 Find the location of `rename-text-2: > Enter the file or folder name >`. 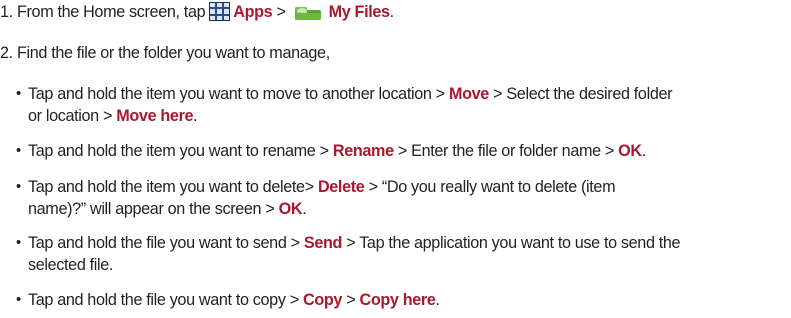

rename-text-2: > Enter the file or folder name > is located at coordinates (506, 151).